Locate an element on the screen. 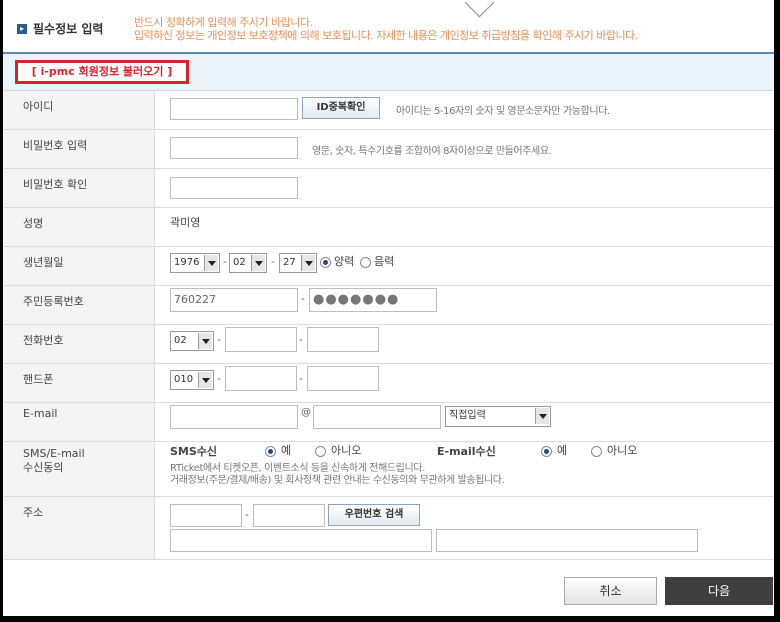  email-consent-label: E-mail수신 is located at coordinates (466, 451).